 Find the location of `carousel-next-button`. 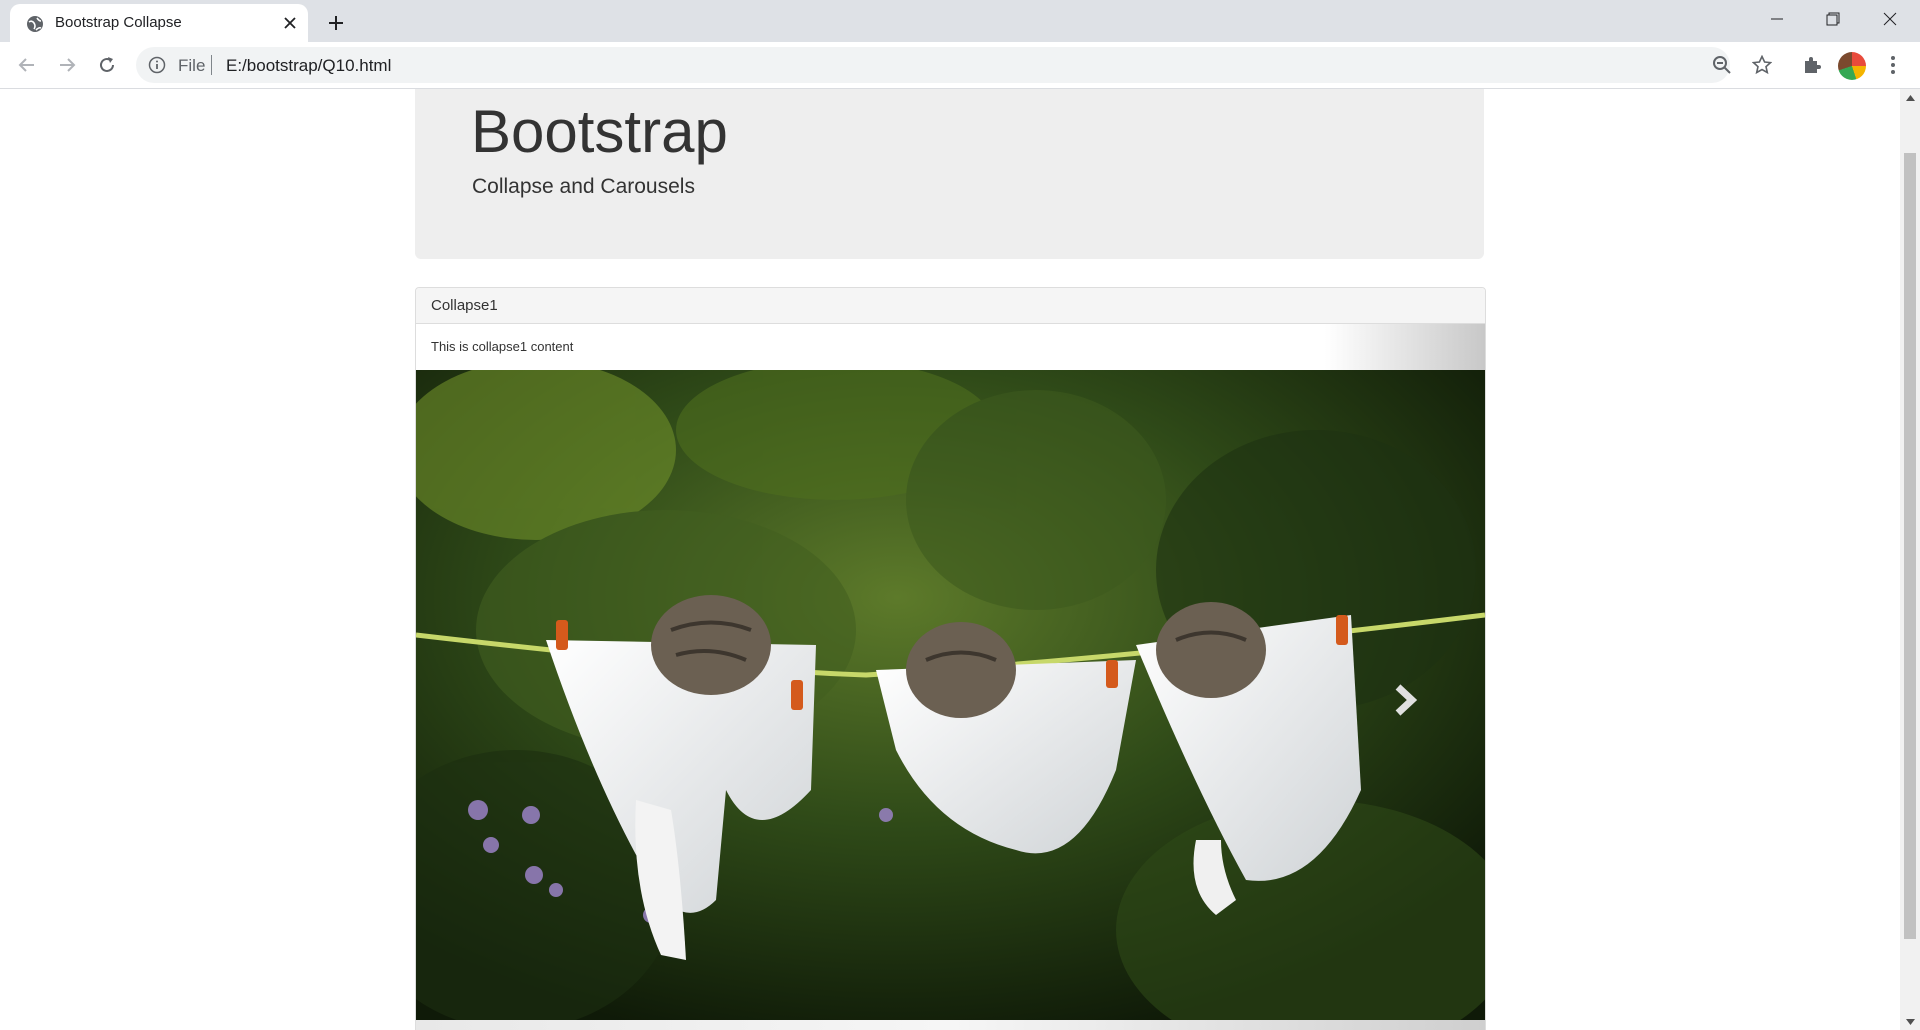

carousel-next-button is located at coordinates (1405, 700).